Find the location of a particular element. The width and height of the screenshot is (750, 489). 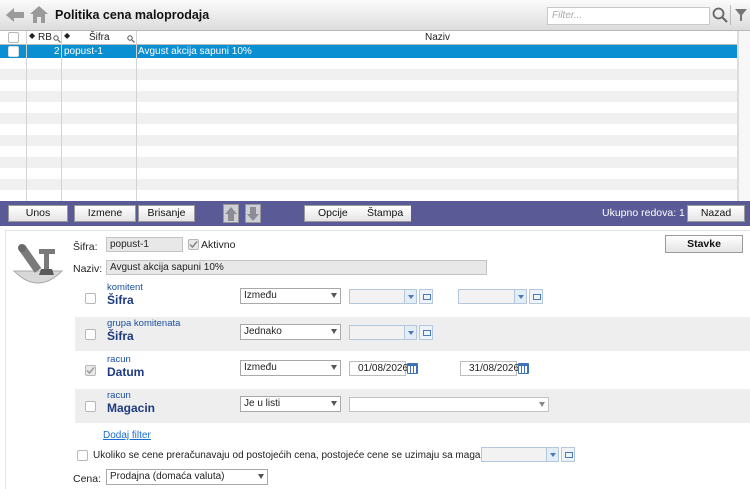

table-row: 2 popust-1 Avgust akcija sapuni 10% is located at coordinates (368, 51).